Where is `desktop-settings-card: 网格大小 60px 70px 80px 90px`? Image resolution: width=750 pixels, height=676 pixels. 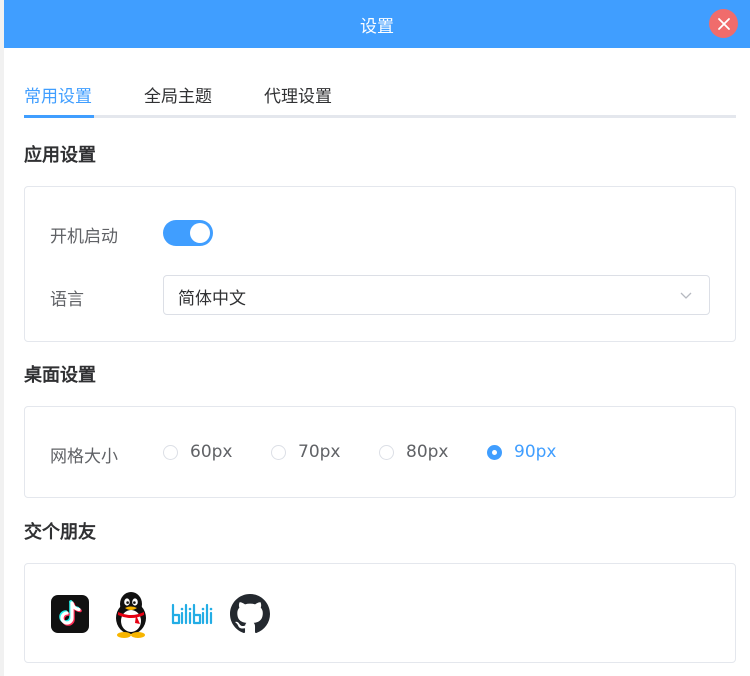 desktop-settings-card: 网格大小 60px 70px 80px 90px is located at coordinates (380, 452).